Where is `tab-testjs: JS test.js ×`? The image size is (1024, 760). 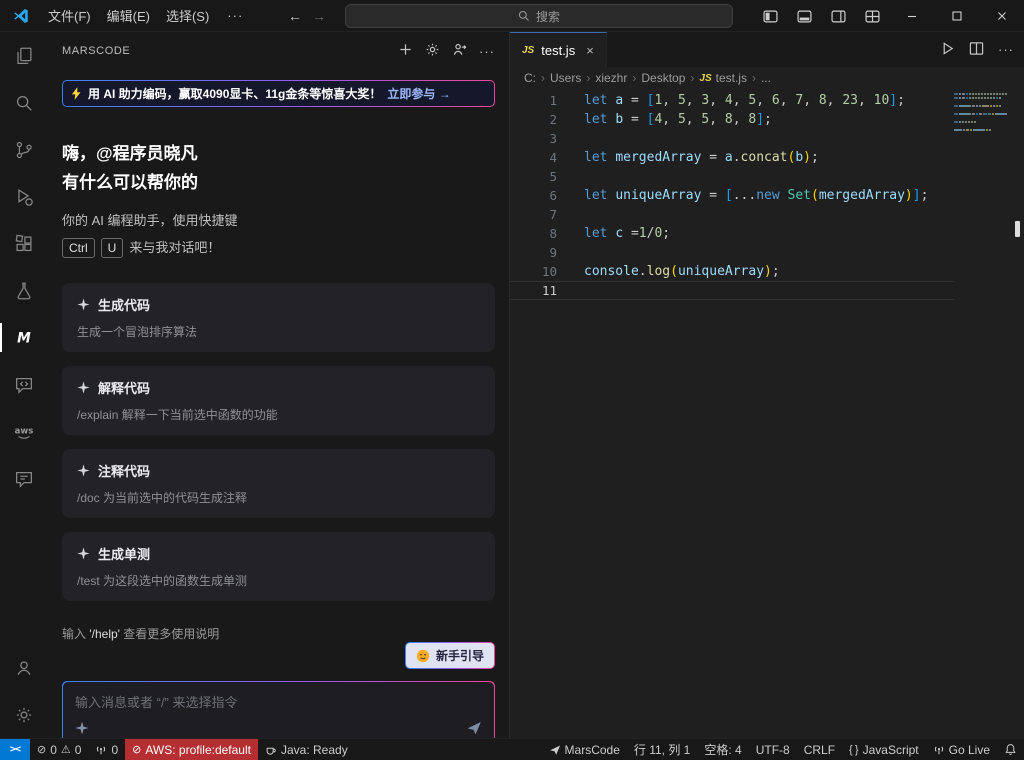 tab-testjs: JS test.js × is located at coordinates (558, 49).